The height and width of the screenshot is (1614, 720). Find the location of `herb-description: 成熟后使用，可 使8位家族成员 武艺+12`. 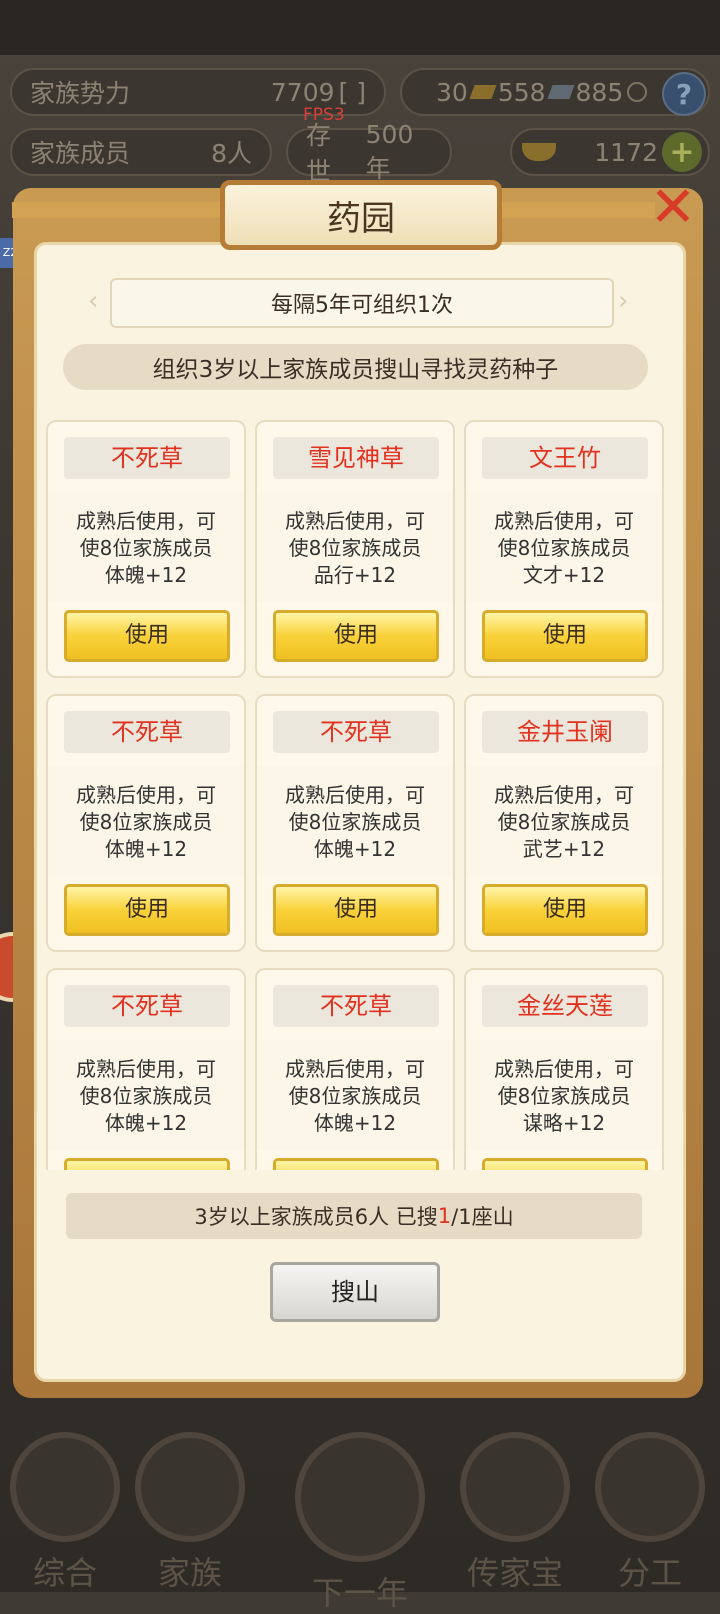

herb-description: 成熟后使用，可 使8位家族成员 武艺+12 is located at coordinates (564, 821).